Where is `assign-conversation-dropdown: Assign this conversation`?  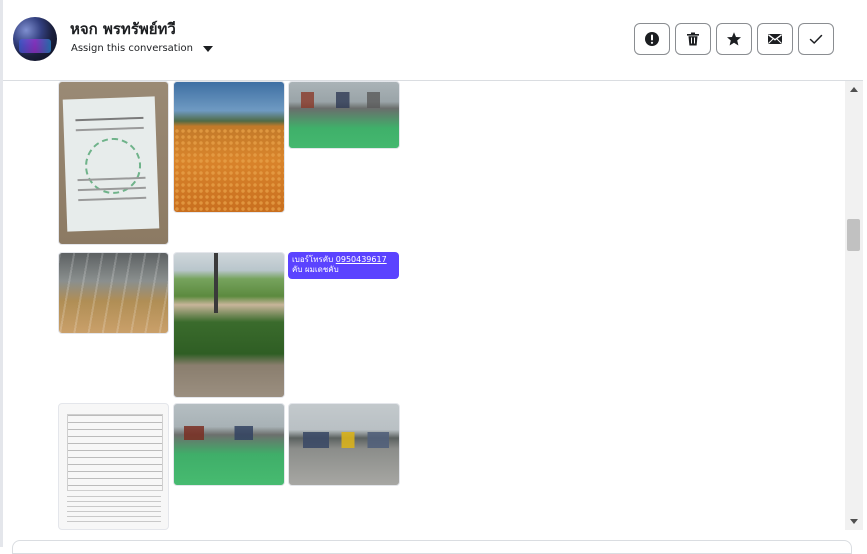
assign-conversation-dropdown: Assign this conversation is located at coordinates (142, 48).